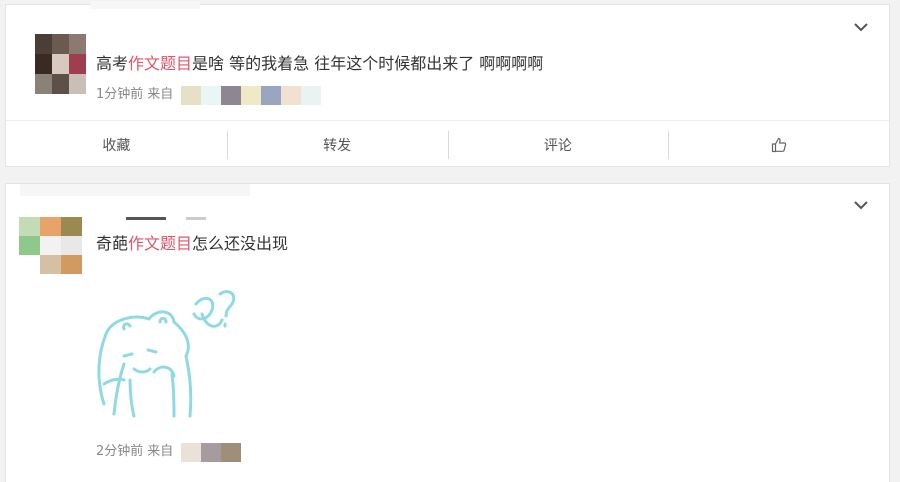 The height and width of the screenshot is (482, 900). I want to click on favorite-label: 收藏, so click(116, 146).